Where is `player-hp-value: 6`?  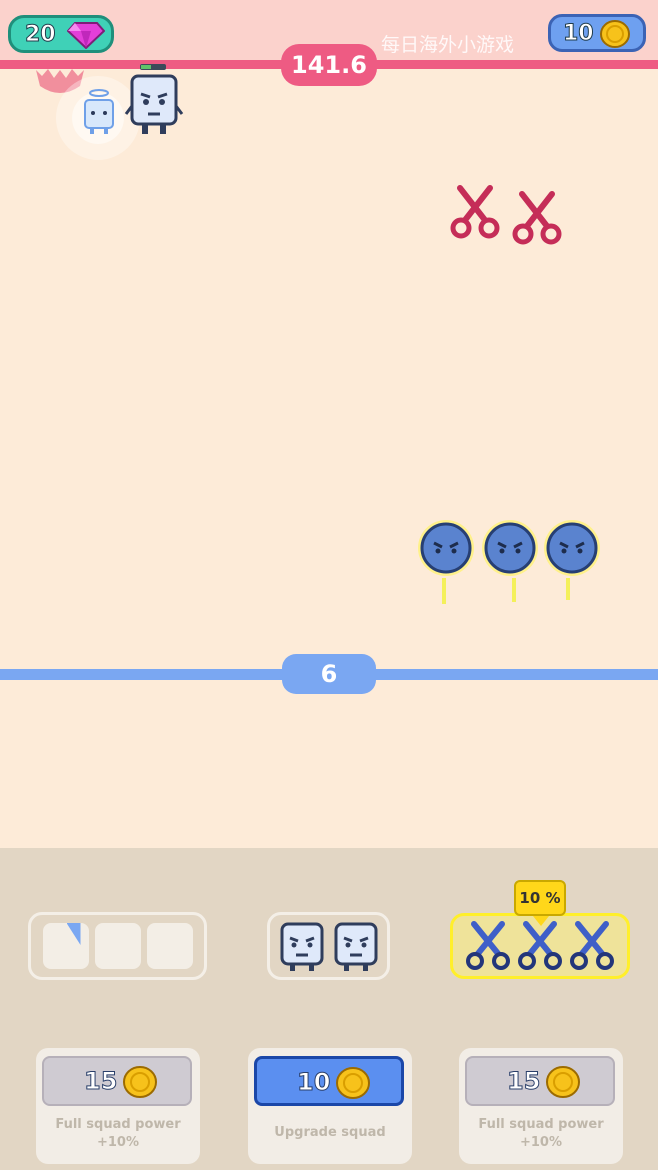
player-hp-value: 6 is located at coordinates (329, 674).